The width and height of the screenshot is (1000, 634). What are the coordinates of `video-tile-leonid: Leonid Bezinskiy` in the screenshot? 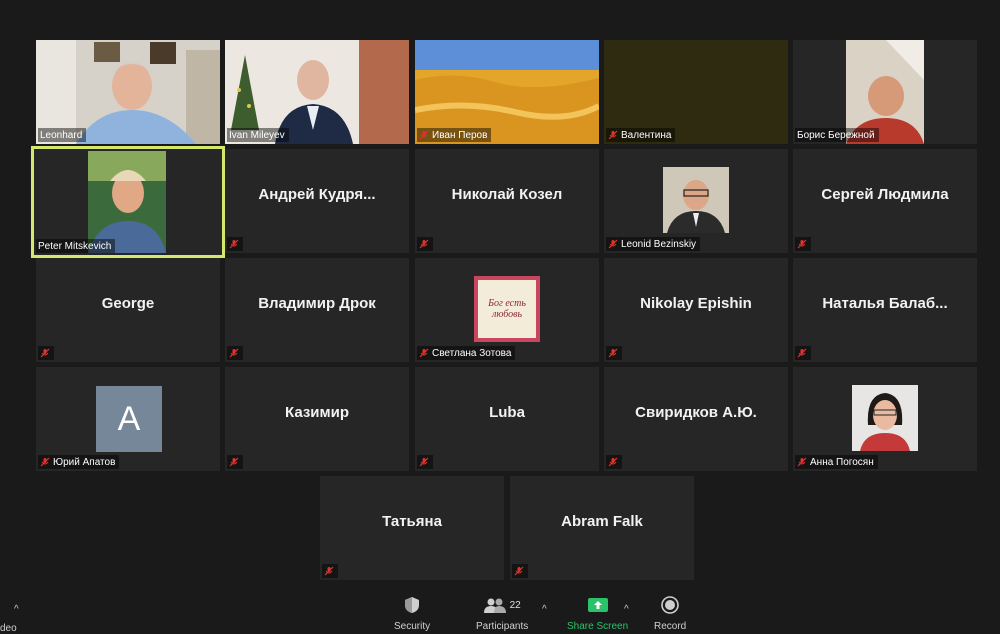 It's located at (696, 201).